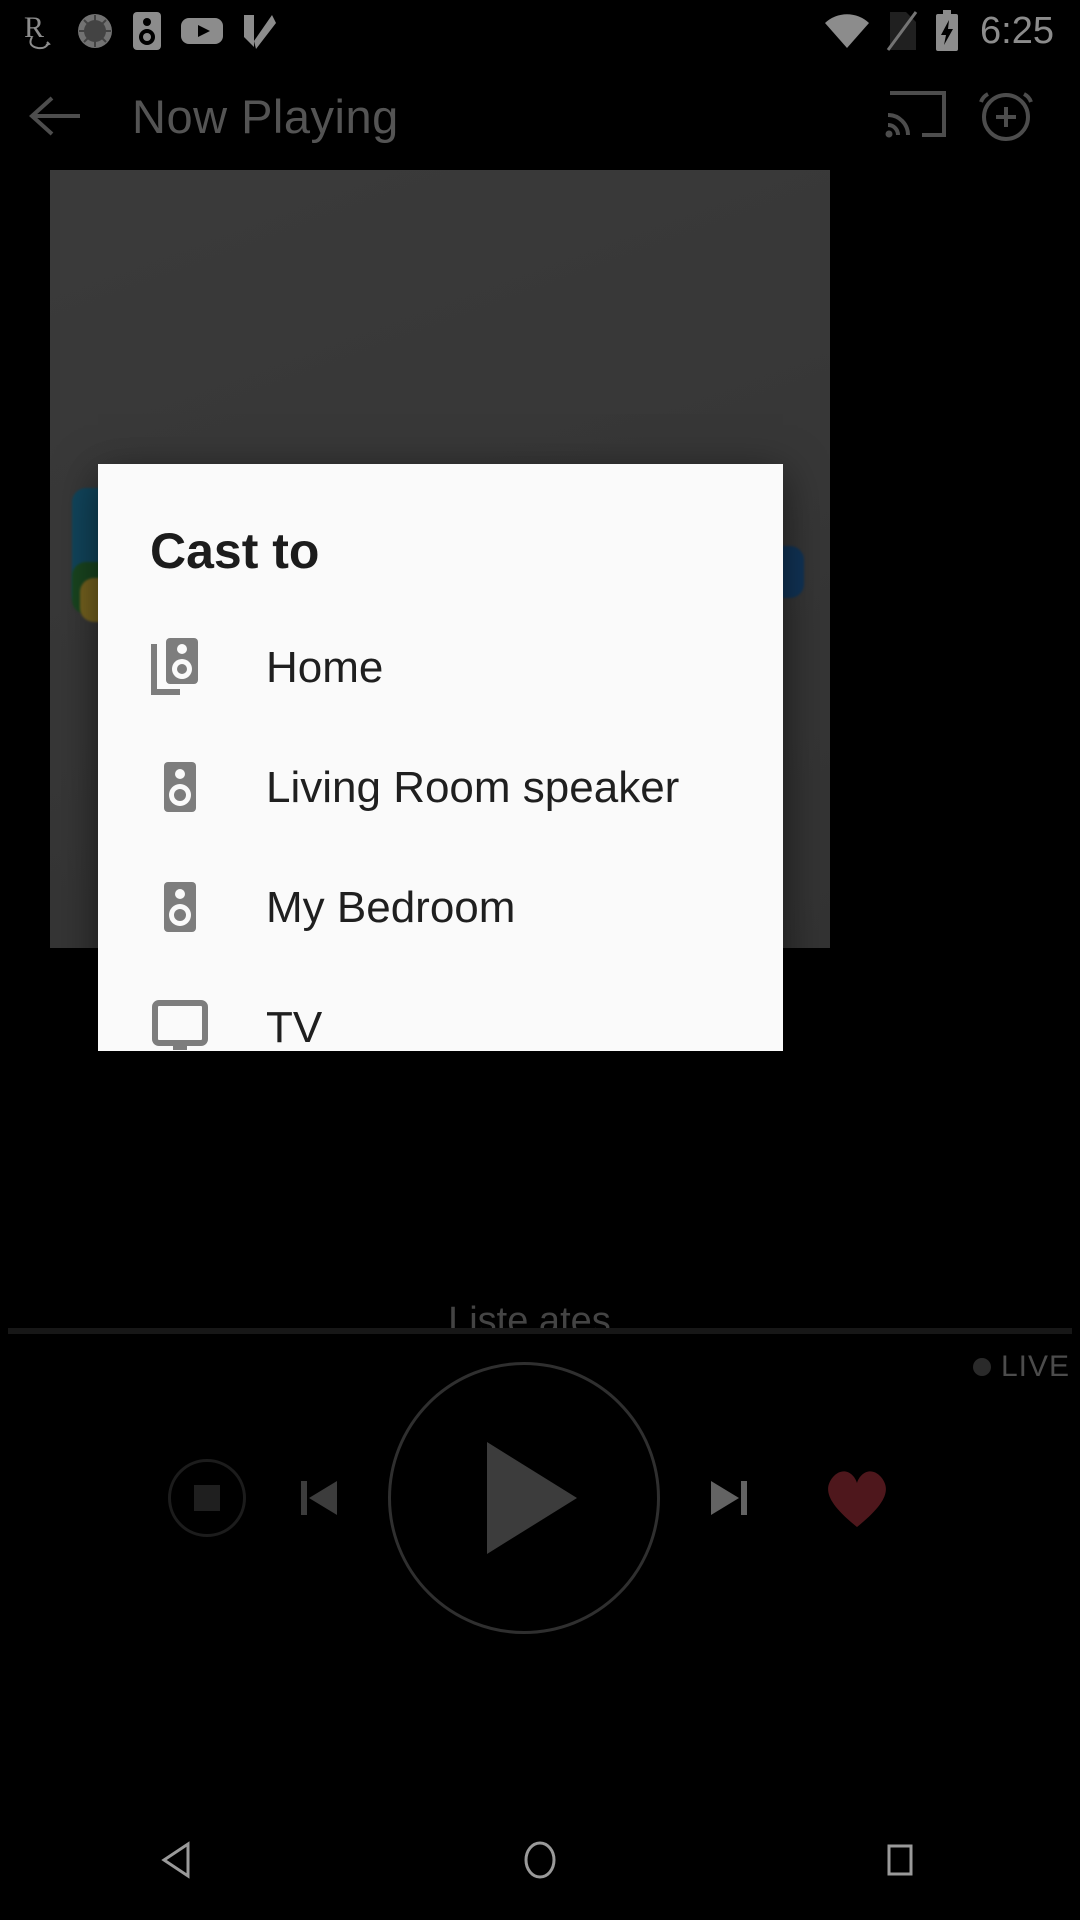 Image resolution: width=1080 pixels, height=1920 pixels. I want to click on app-bar-actions, so click(982, 116).